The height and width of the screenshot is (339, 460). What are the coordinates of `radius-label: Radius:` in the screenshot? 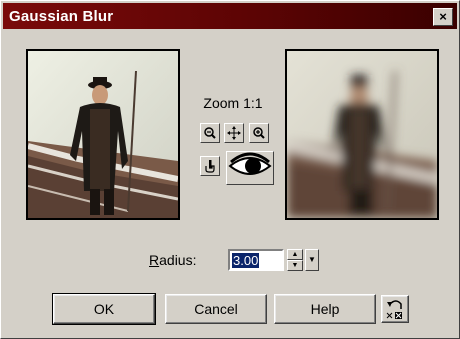 It's located at (172, 260).